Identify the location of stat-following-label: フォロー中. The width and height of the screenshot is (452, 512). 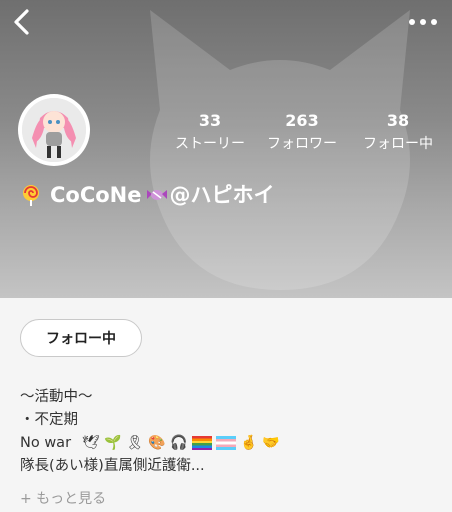
(398, 144).